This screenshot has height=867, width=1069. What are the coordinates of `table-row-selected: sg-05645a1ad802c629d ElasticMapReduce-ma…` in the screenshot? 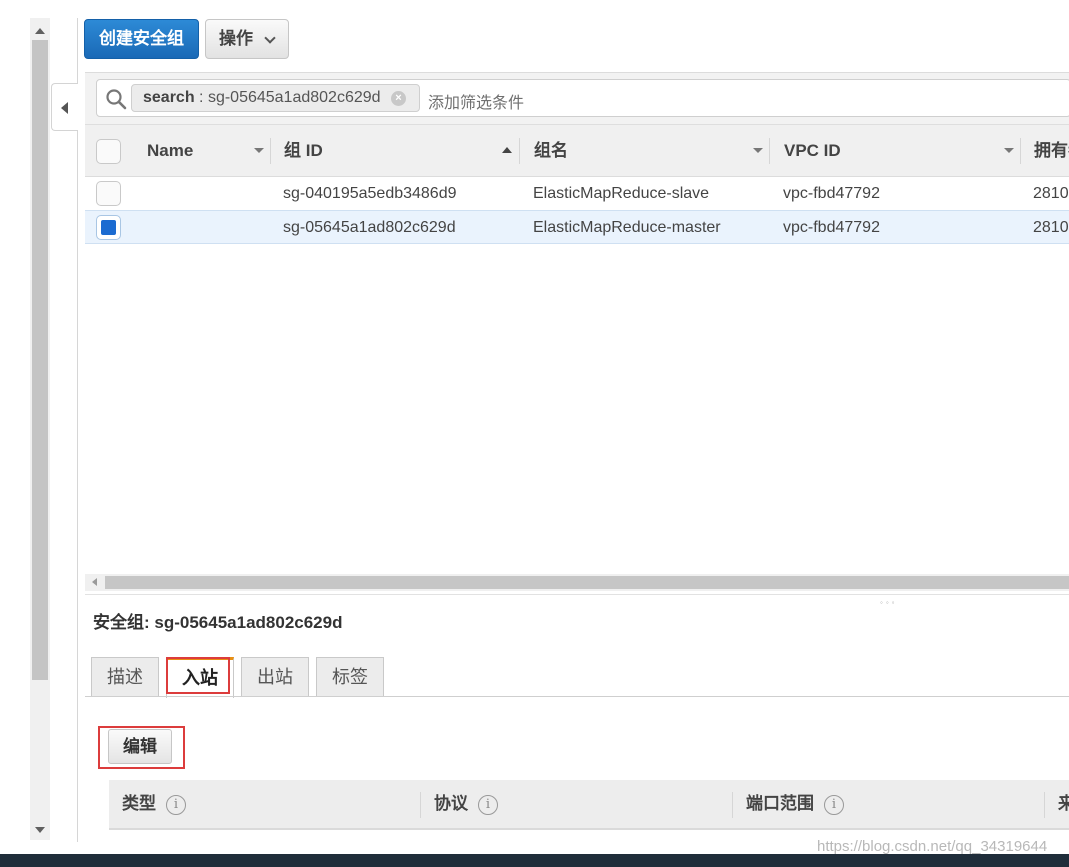 It's located at (577, 227).